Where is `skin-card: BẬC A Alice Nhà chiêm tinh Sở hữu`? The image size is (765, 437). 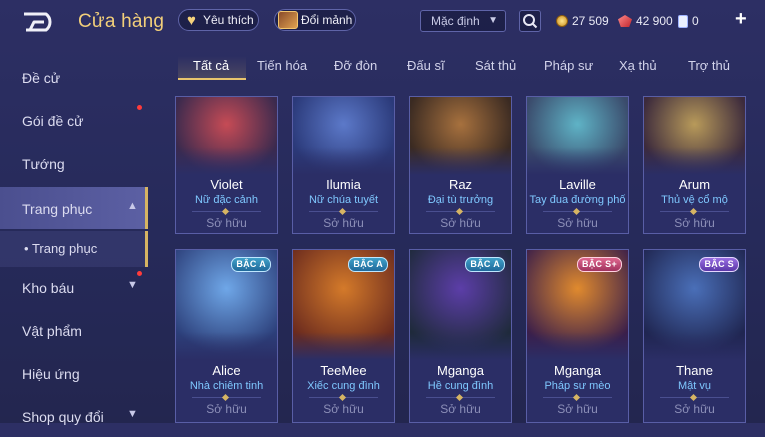
skin-card: BẬC A Alice Nhà chiêm tinh Sở hữu is located at coordinates (226, 336).